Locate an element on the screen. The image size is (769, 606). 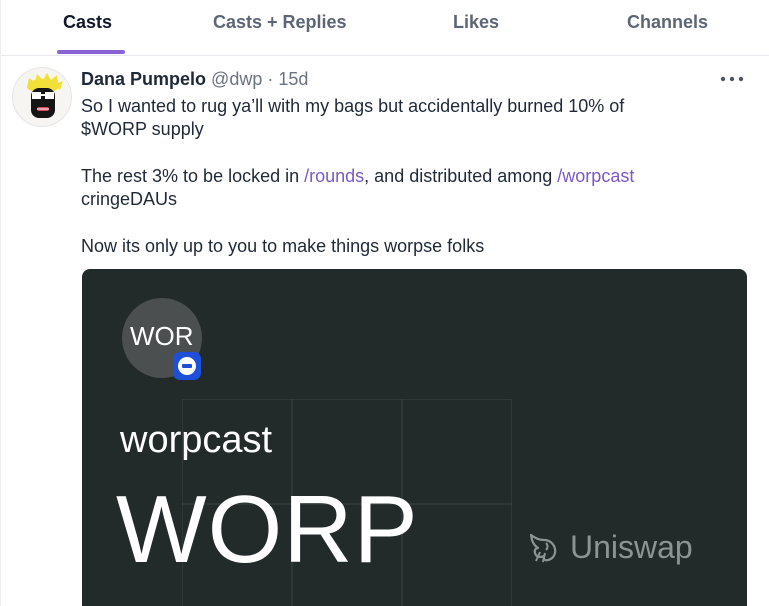
channel-link-worpcast: /worpcast is located at coordinates (595, 176).